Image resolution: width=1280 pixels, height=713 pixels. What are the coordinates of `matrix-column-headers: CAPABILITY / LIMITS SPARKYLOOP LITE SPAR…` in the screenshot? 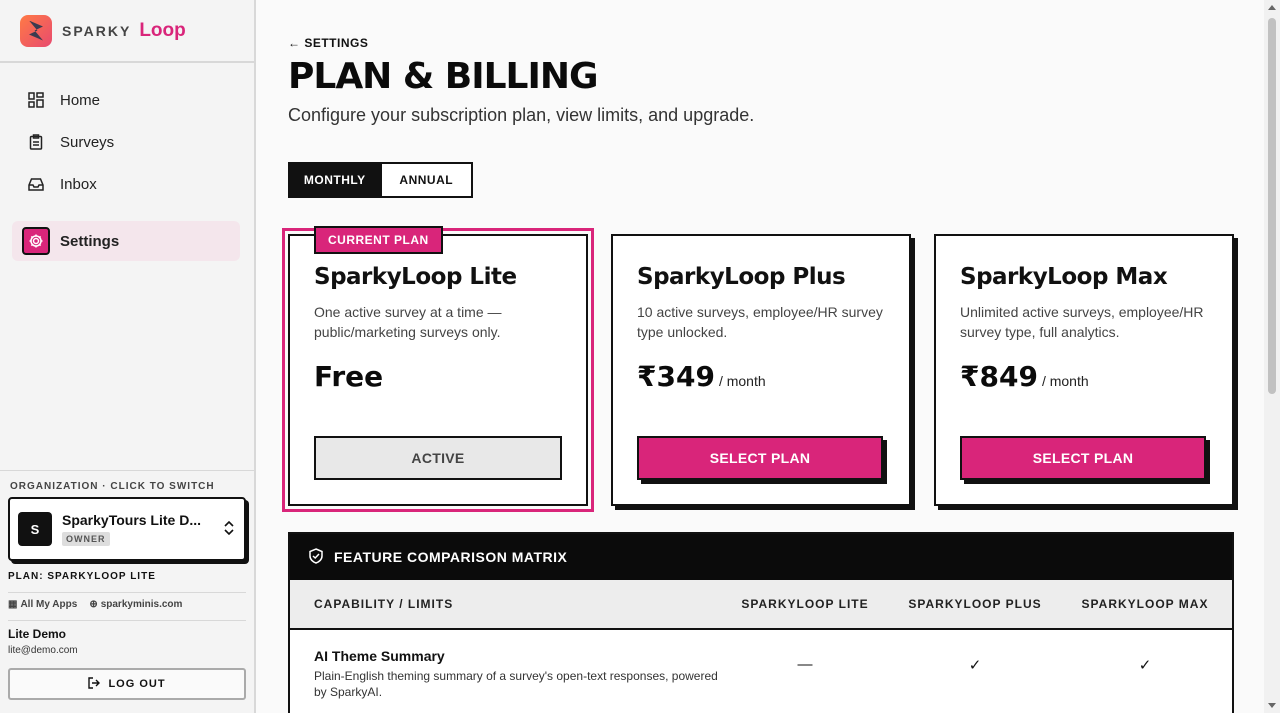 It's located at (761, 605).